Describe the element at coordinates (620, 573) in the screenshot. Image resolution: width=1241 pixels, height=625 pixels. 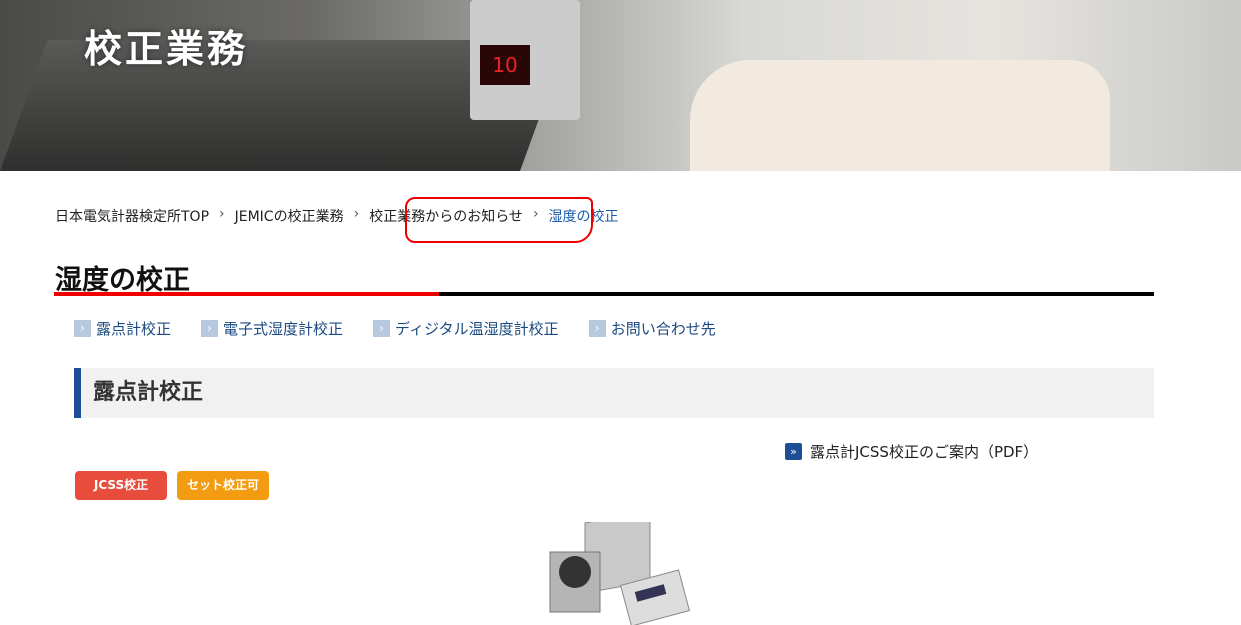
I see `dewpoint-meter-image` at that location.